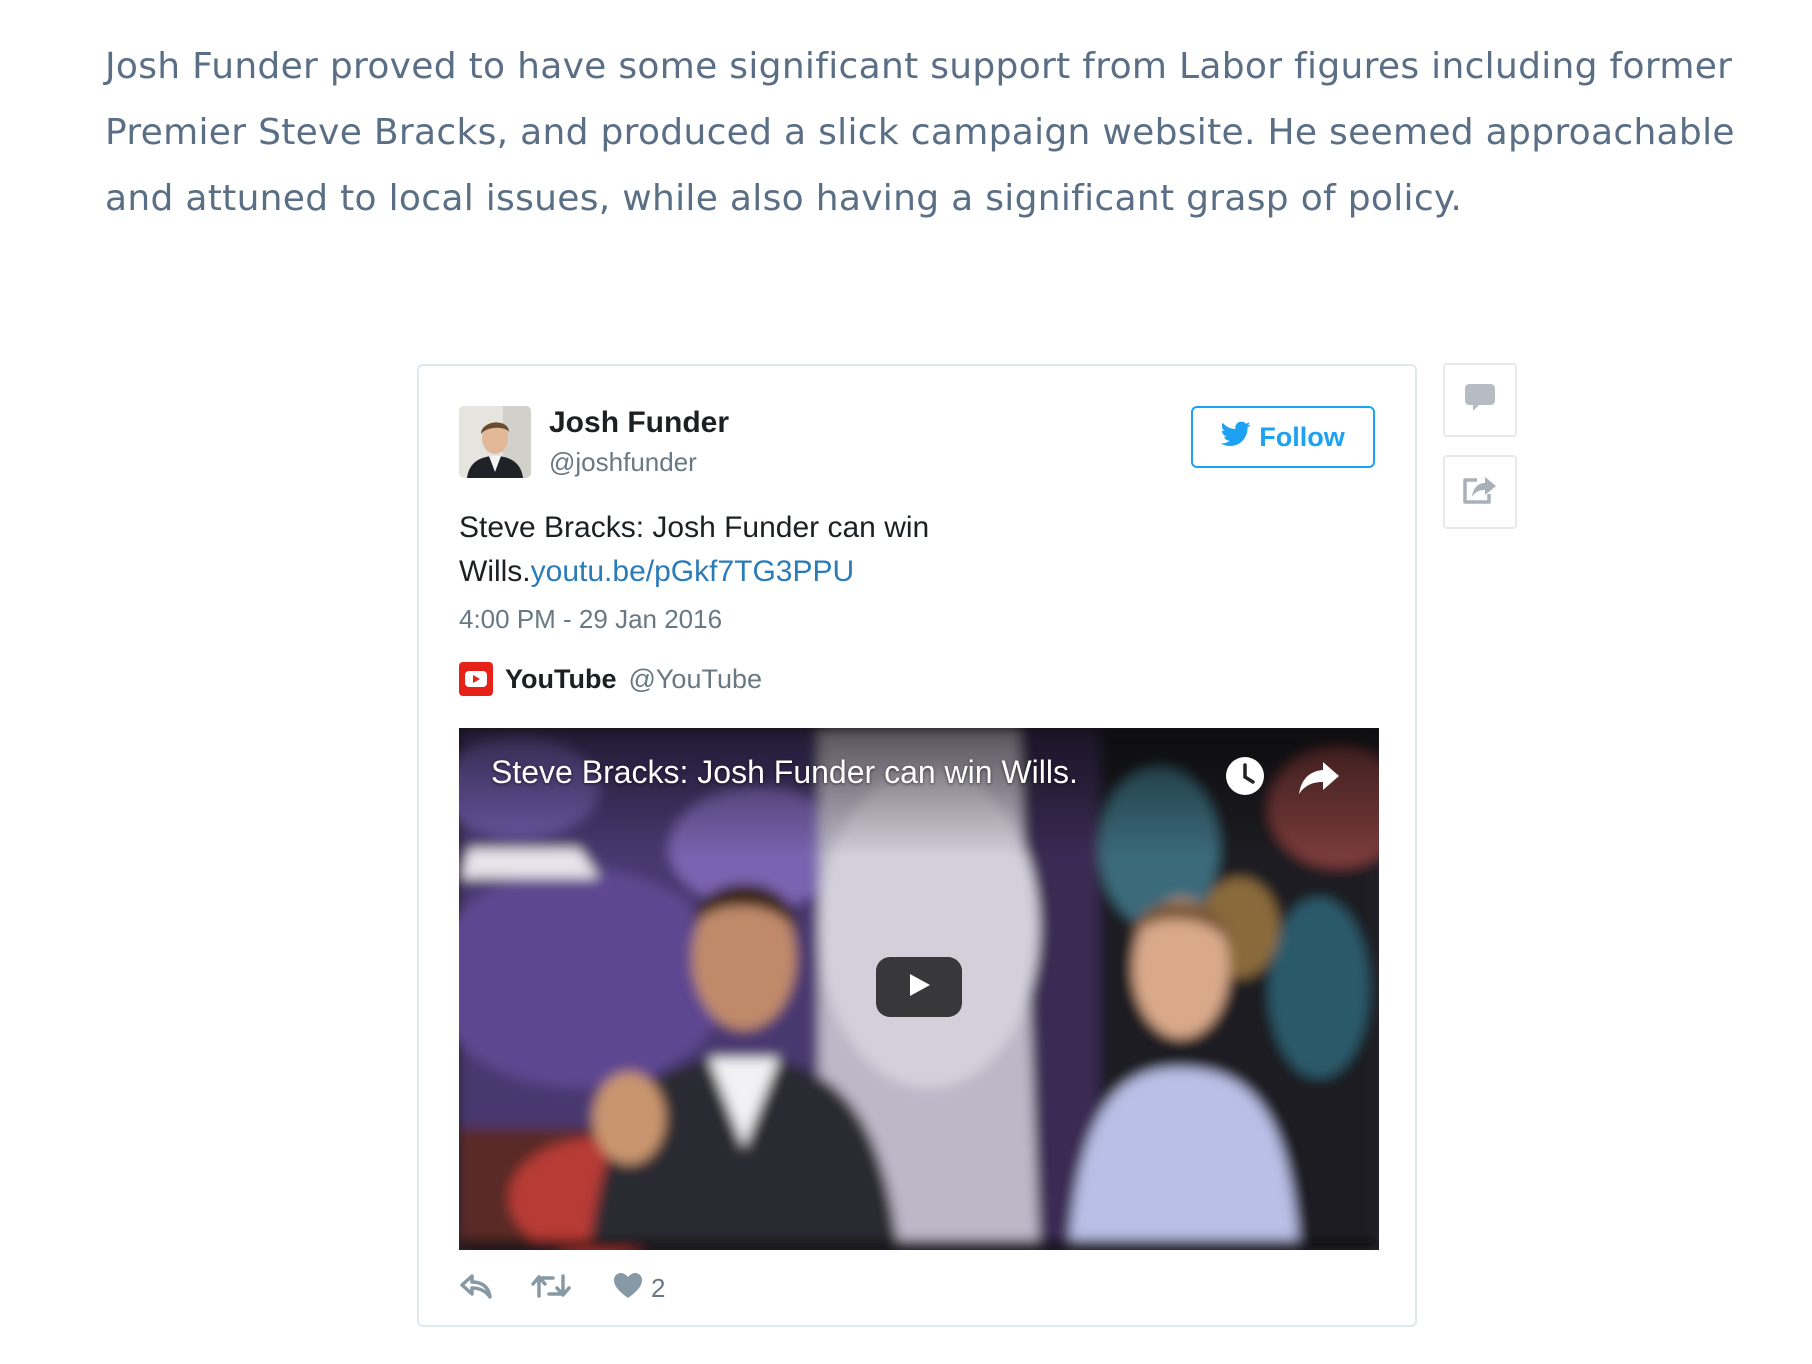 Image resolution: width=1812 pixels, height=1364 pixels. I want to click on share-icon, so click(1480, 492).